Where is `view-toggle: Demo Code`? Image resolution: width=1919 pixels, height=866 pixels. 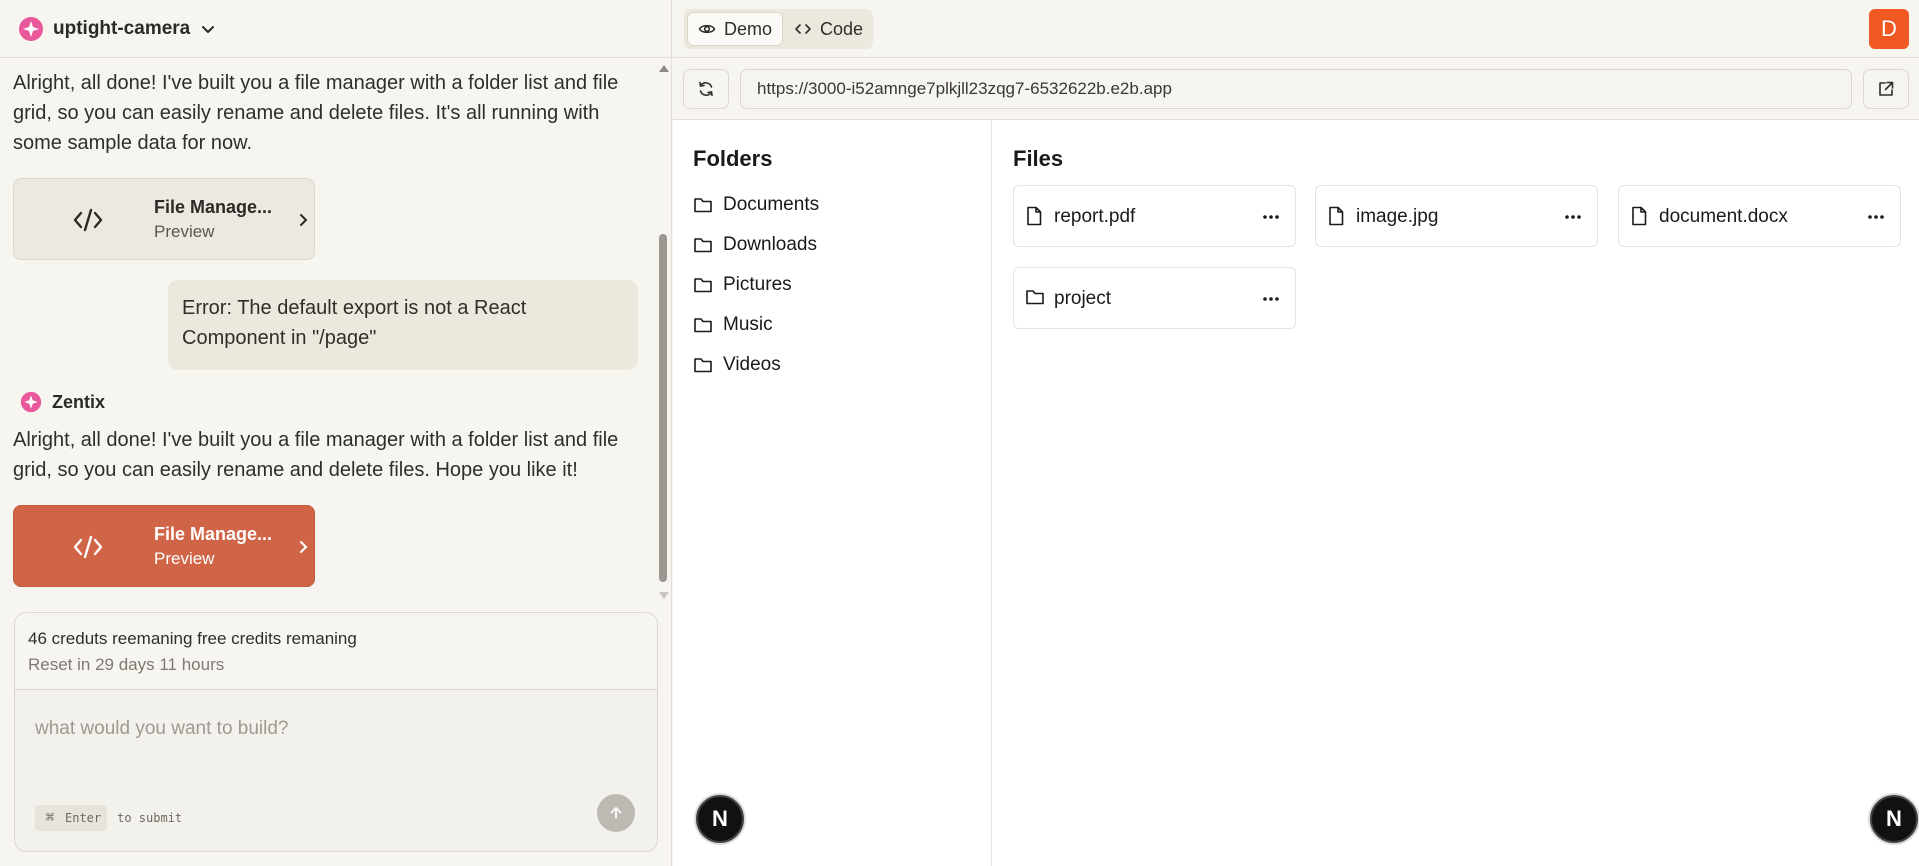
view-toggle: Demo Code is located at coordinates (778, 29).